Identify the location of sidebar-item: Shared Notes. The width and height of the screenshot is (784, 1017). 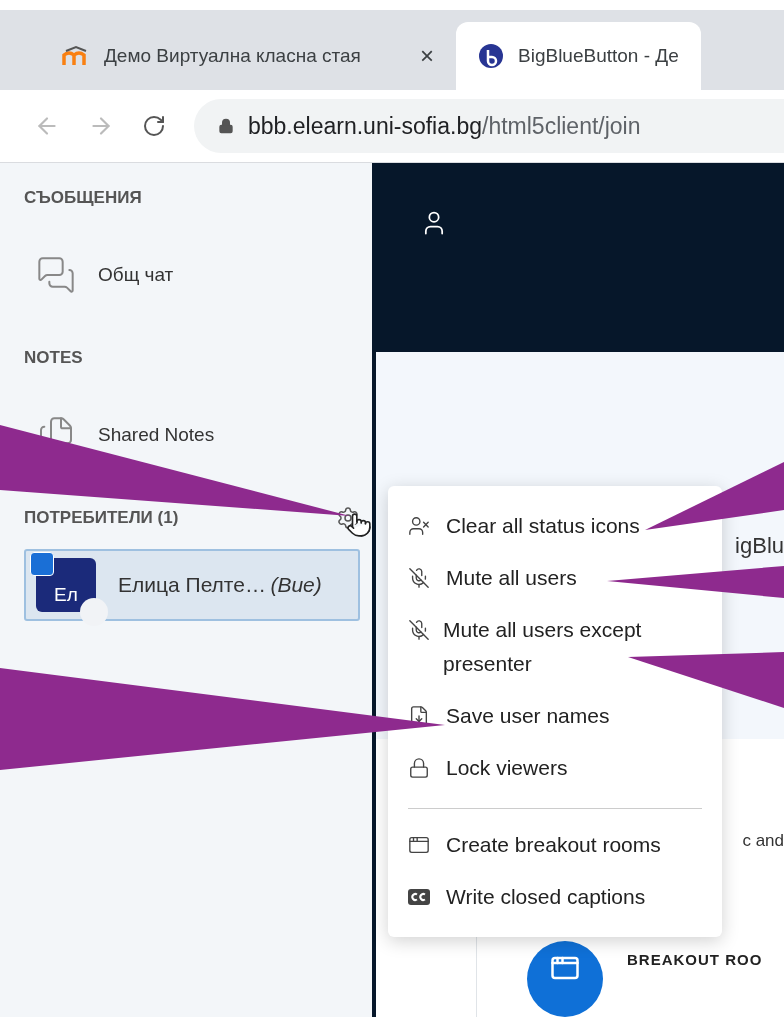
(156, 435).